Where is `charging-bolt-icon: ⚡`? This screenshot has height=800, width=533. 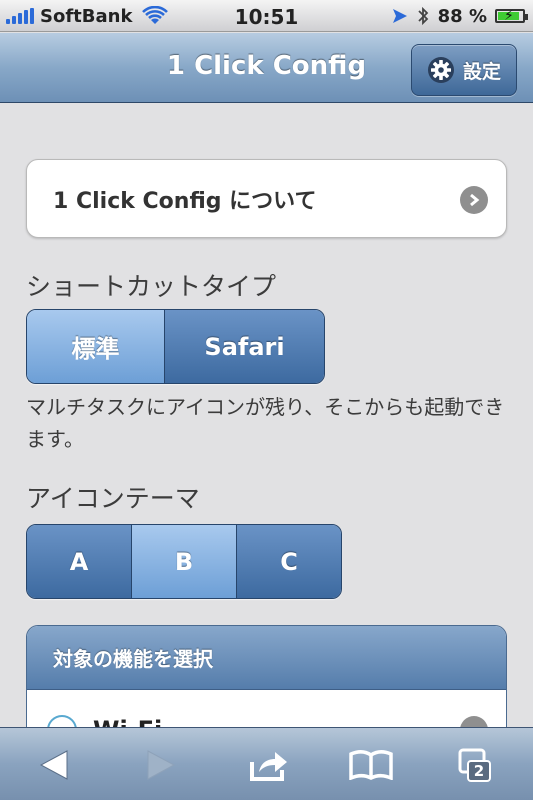 charging-bolt-icon: ⚡ is located at coordinates (509, 16).